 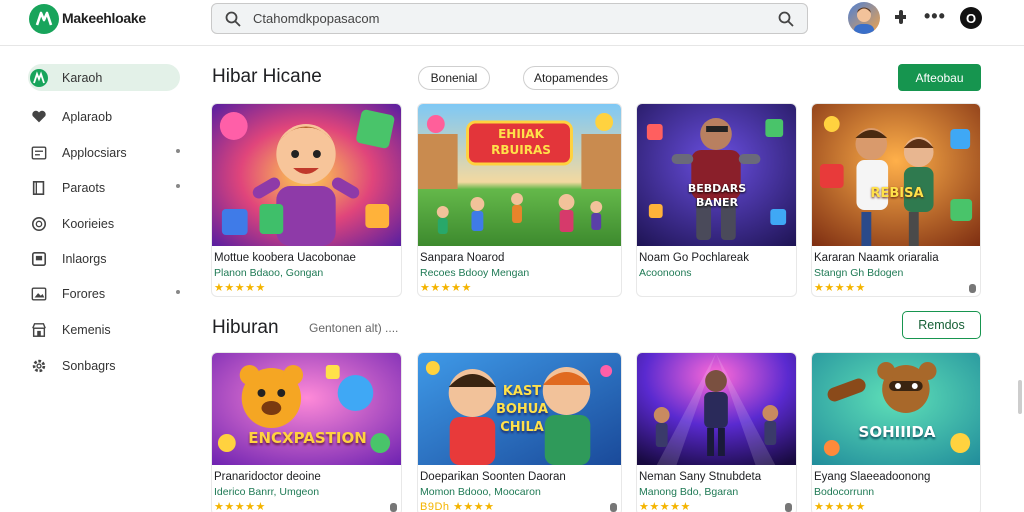 What do you see at coordinates (897, 193) in the screenshot?
I see `thumbnail-banner-text: REBISA` at bounding box center [897, 193].